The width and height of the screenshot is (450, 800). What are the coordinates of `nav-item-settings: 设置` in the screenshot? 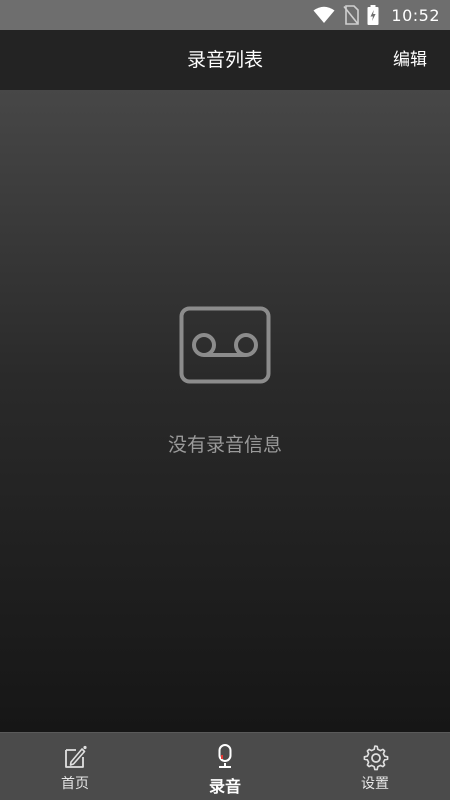 It's located at (375, 766).